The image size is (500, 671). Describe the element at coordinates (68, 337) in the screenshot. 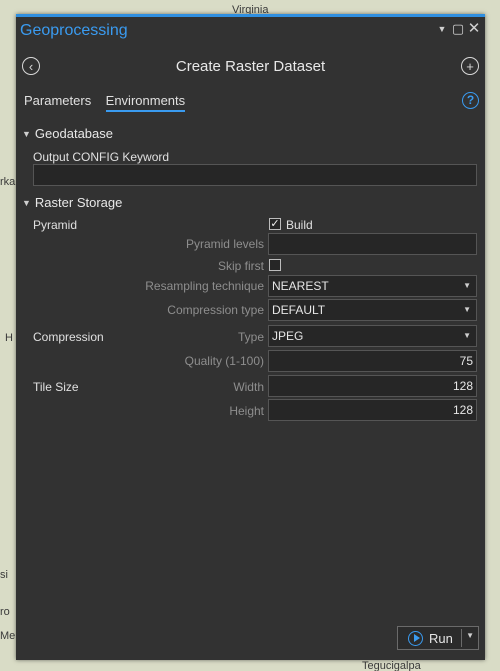

I see `compression-label: Compression` at that location.